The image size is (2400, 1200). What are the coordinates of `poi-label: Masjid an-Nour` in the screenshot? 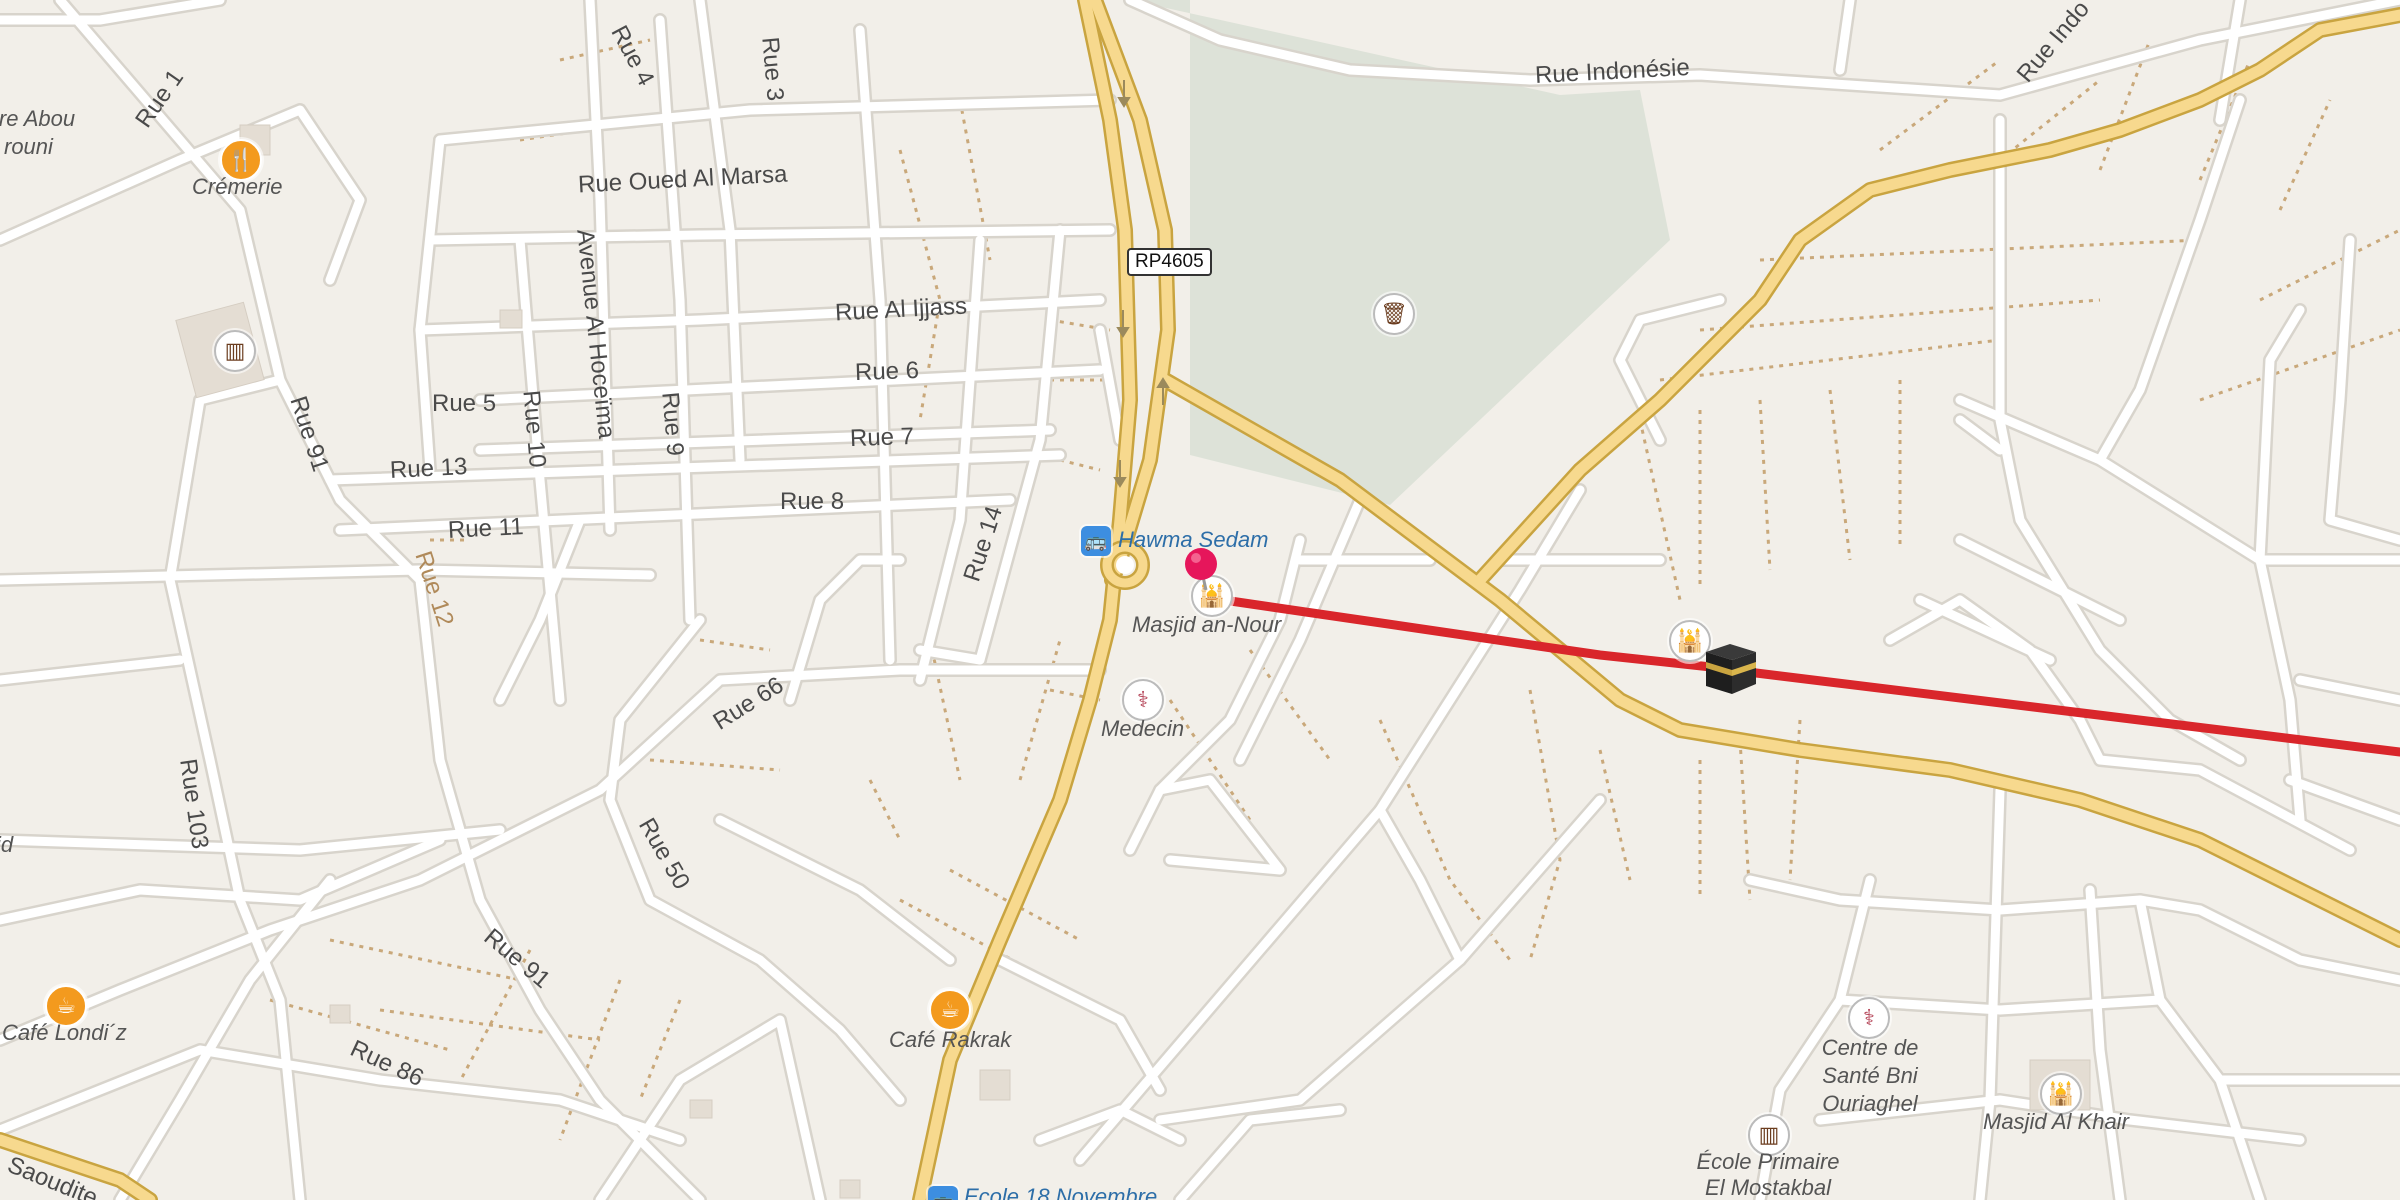 It's located at (1206, 625).